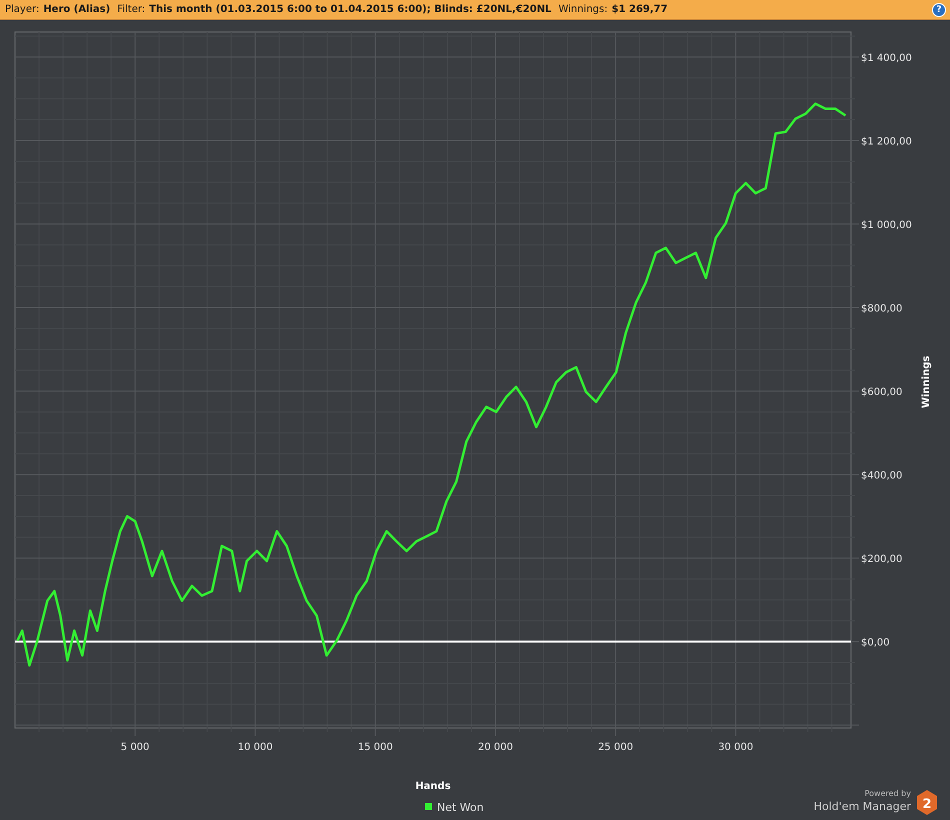 The width and height of the screenshot is (950, 820). I want to click on y-tick-label: $0,00, so click(875, 643).